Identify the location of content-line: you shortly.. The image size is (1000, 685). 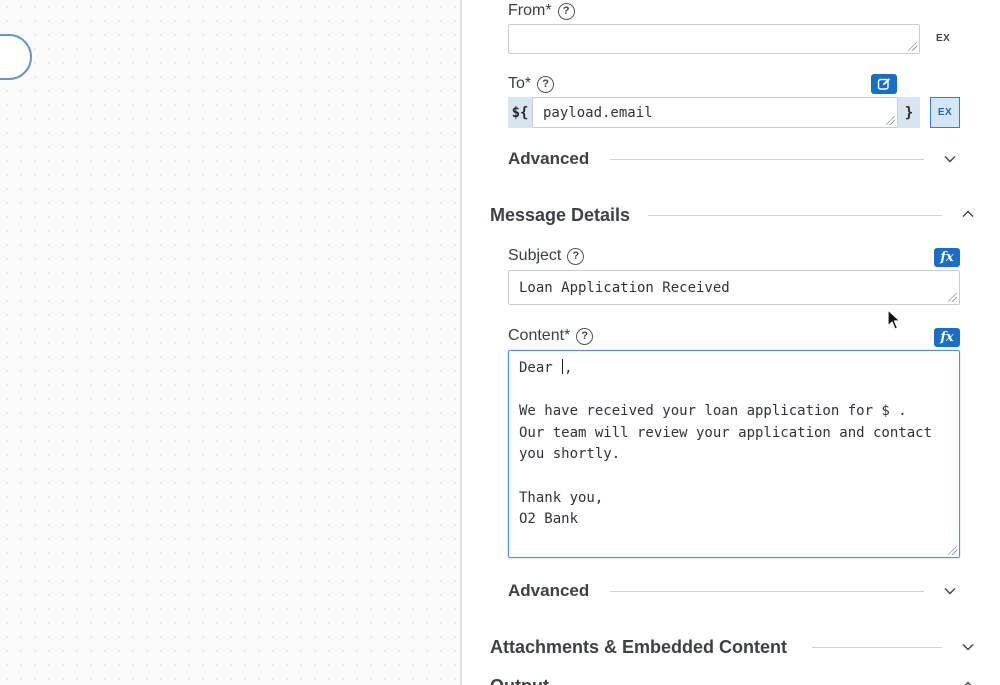
(570, 454).